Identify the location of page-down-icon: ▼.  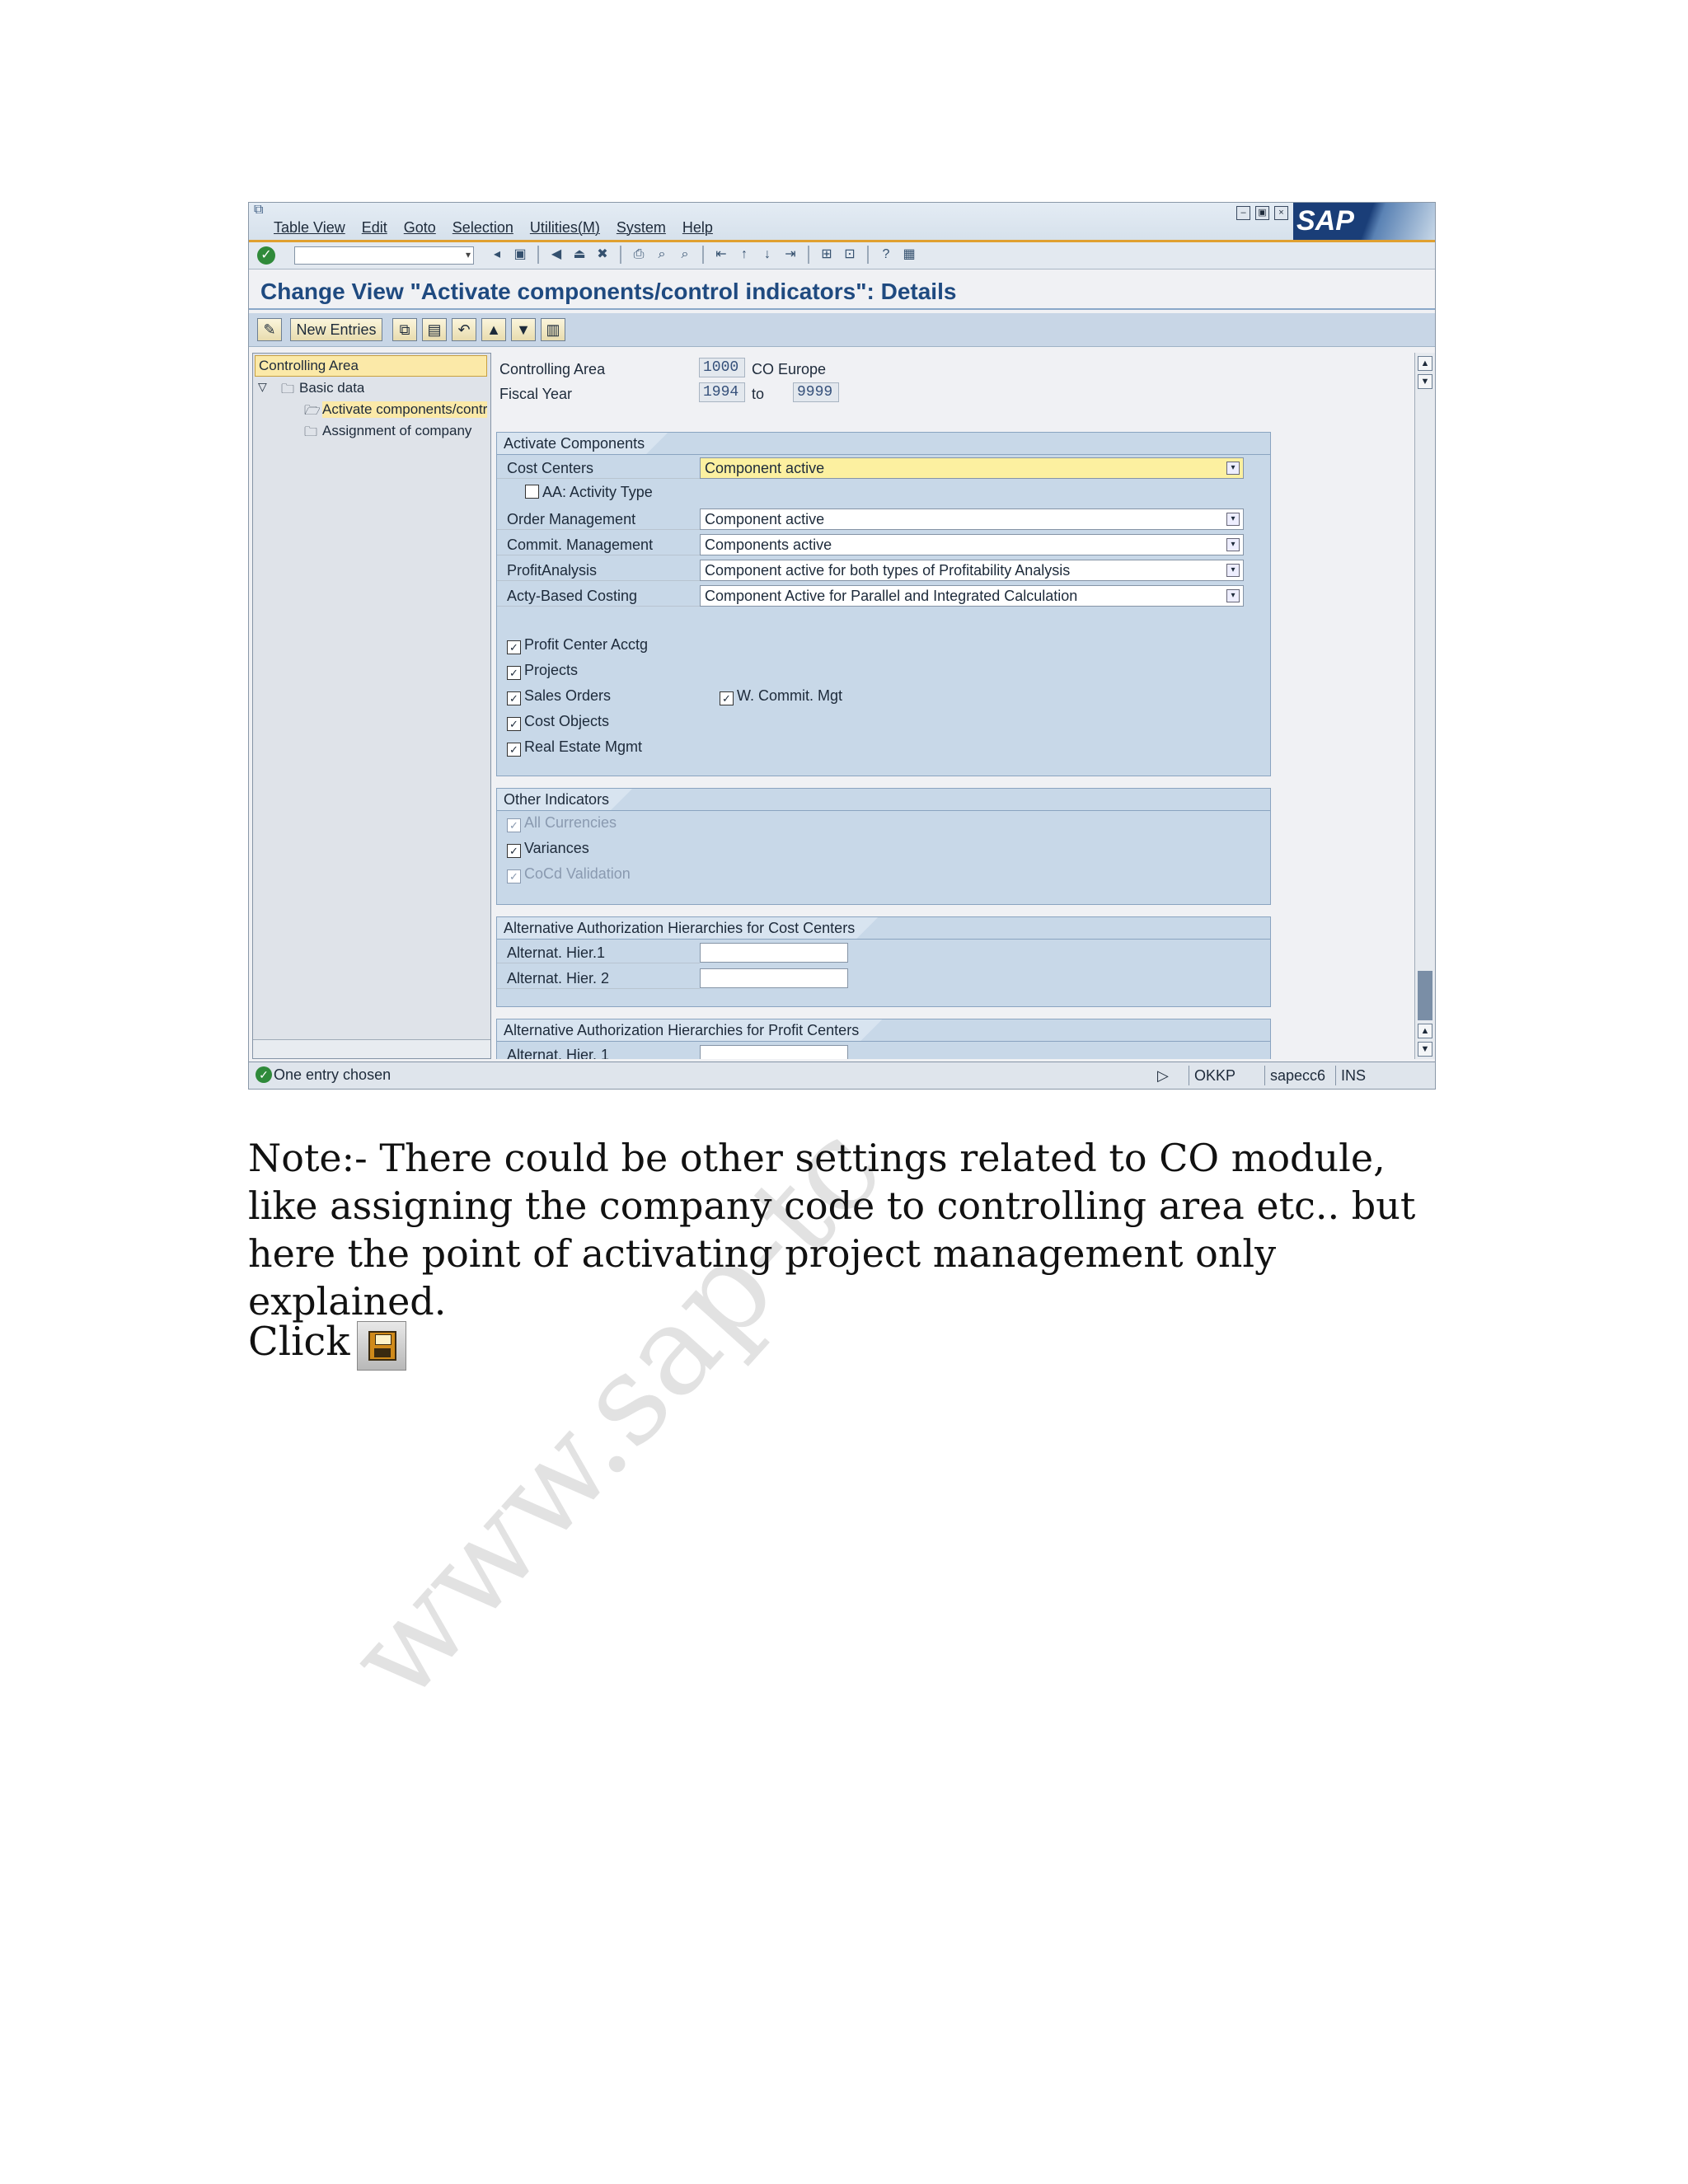
(1425, 381).